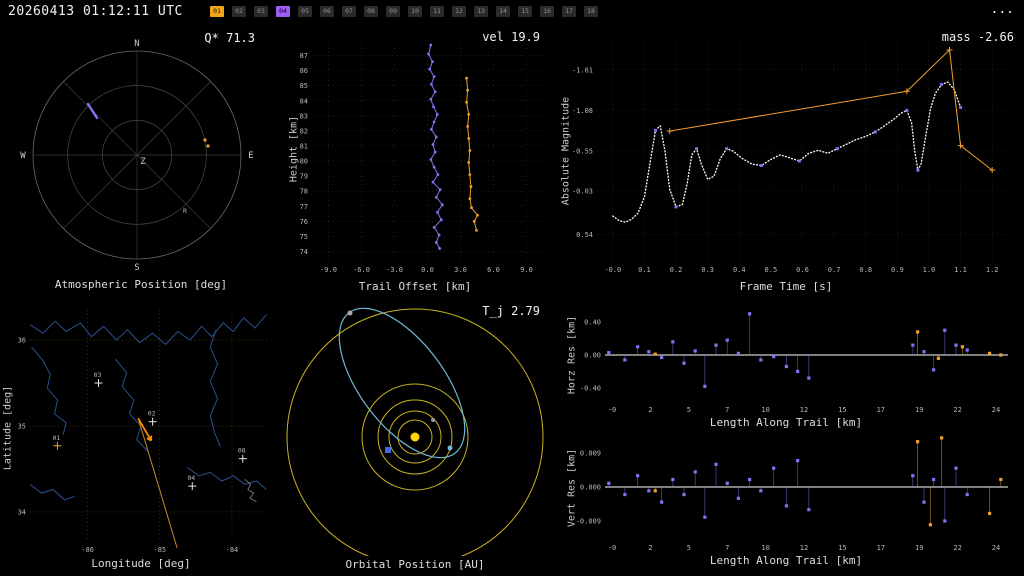 The image size is (1024, 576). What do you see at coordinates (503, 11) in the screenshot?
I see `station-toggle-14: 14` at bounding box center [503, 11].